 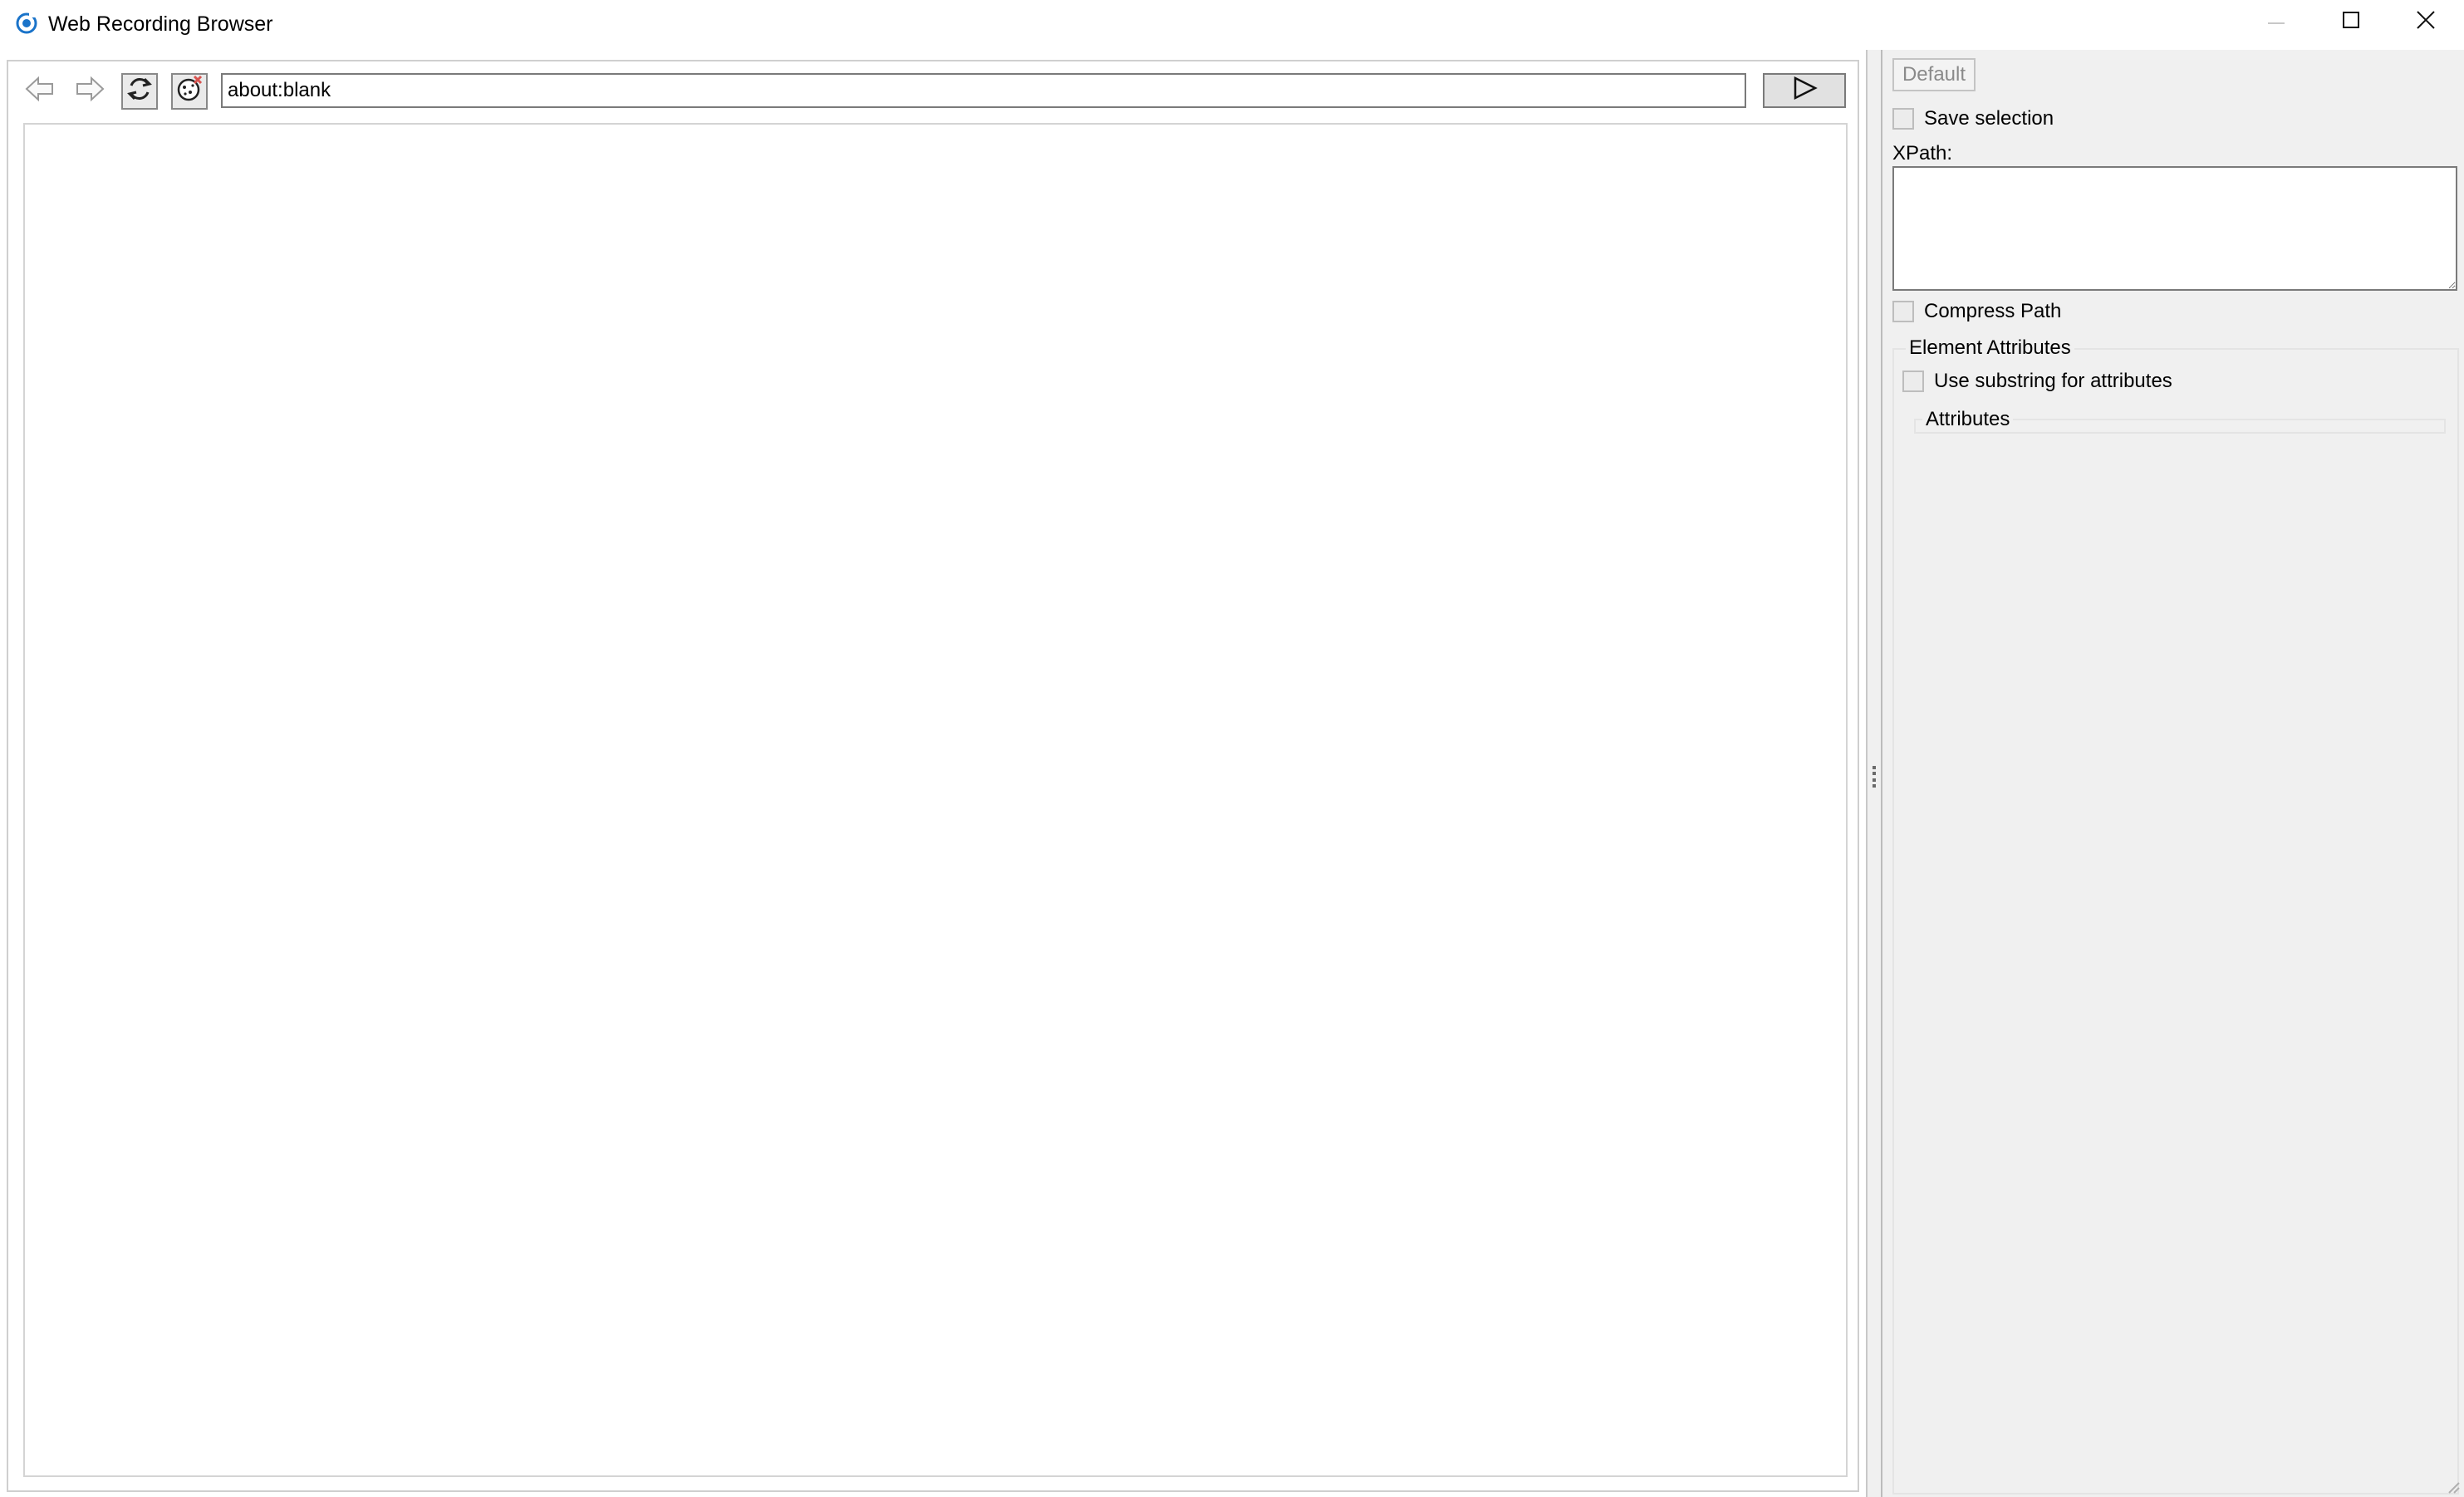 I want to click on save-selection-label: Save selection, so click(x=1989, y=119).